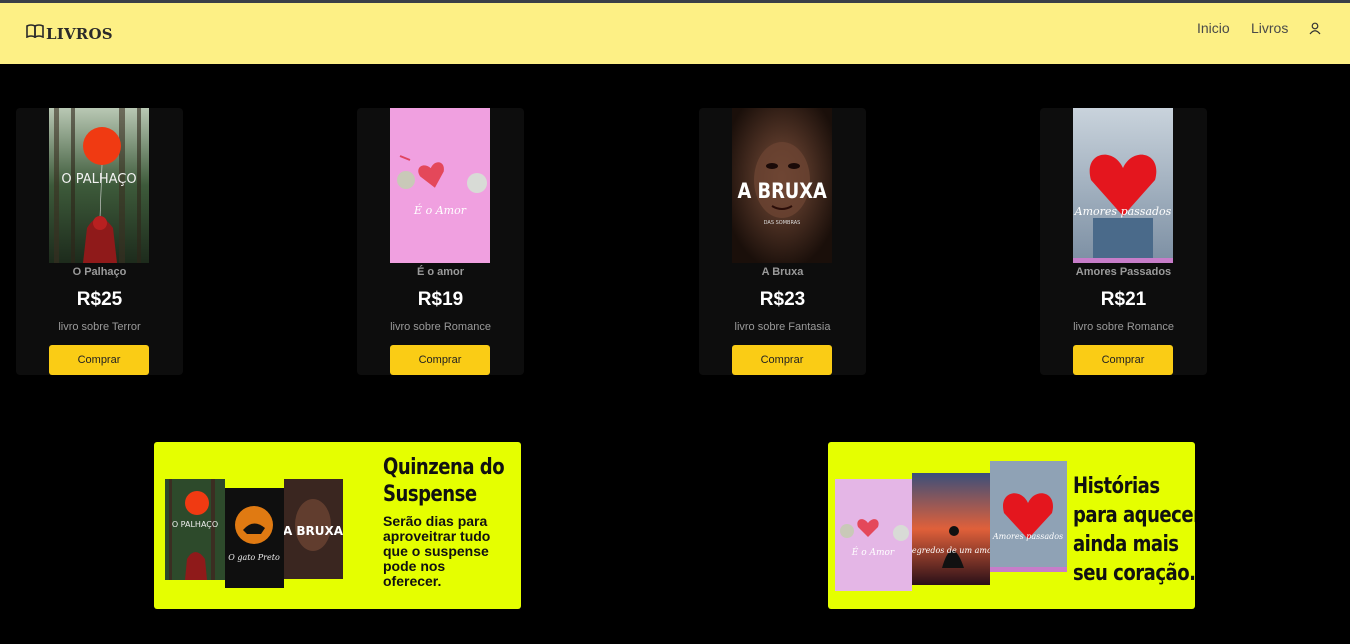 This screenshot has height=644, width=1350. What do you see at coordinates (254, 538) in the screenshot?
I see `mini-cover-o-gato-preto: O gato Preto` at bounding box center [254, 538].